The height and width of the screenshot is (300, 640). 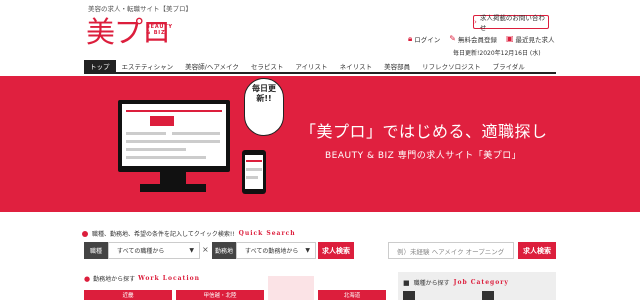 I want to click on hero-subtitle: BEAUTY & BIZ 専門の求人サイト「美プロ」, so click(x=423, y=156).